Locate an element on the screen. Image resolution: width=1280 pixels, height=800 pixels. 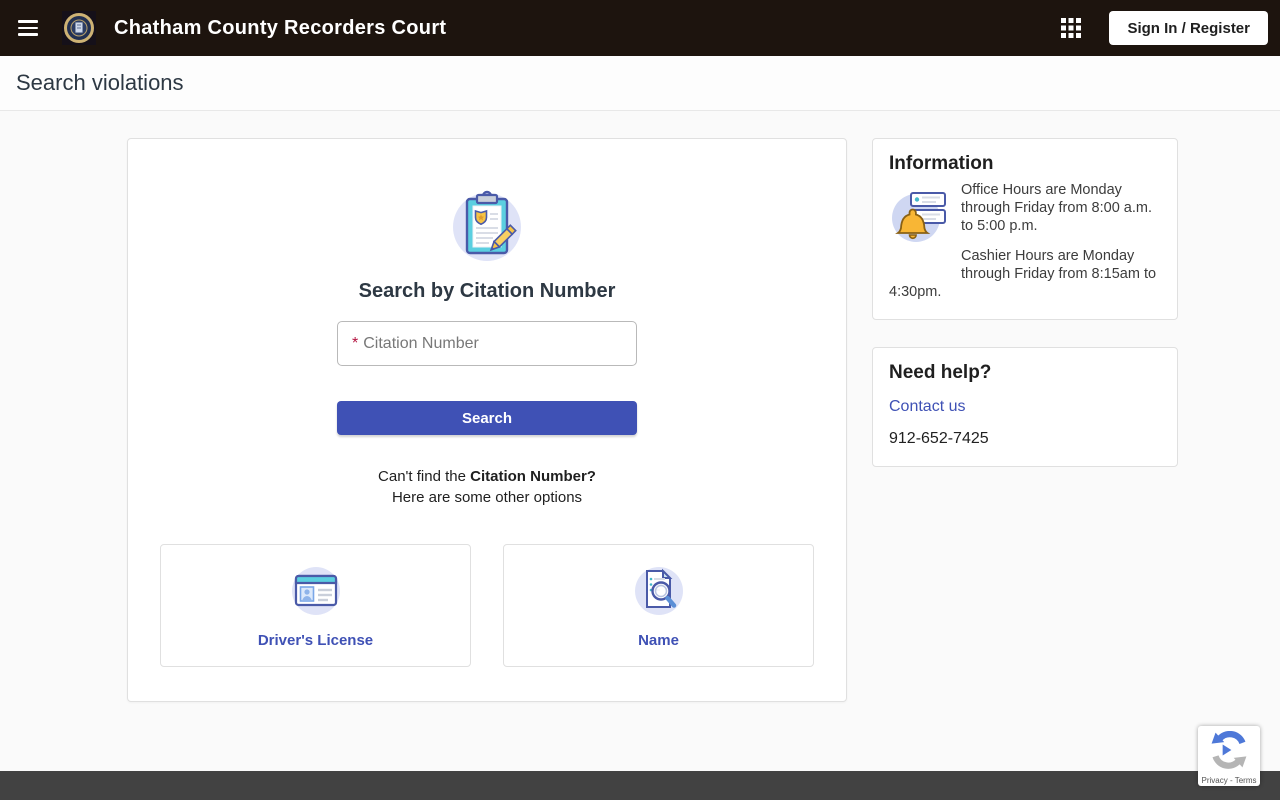
notification-bell-icon is located at coordinates (920, 217).